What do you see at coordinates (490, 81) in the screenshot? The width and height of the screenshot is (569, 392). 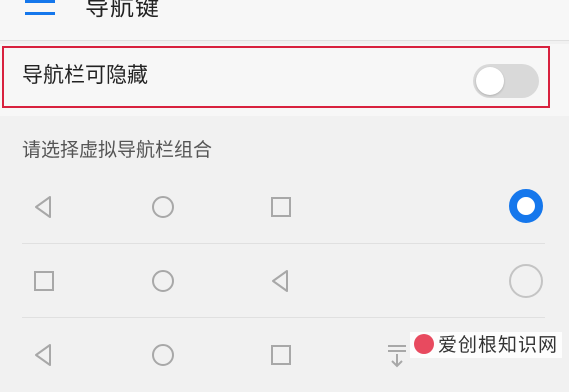 I see `toggle-knob` at bounding box center [490, 81].